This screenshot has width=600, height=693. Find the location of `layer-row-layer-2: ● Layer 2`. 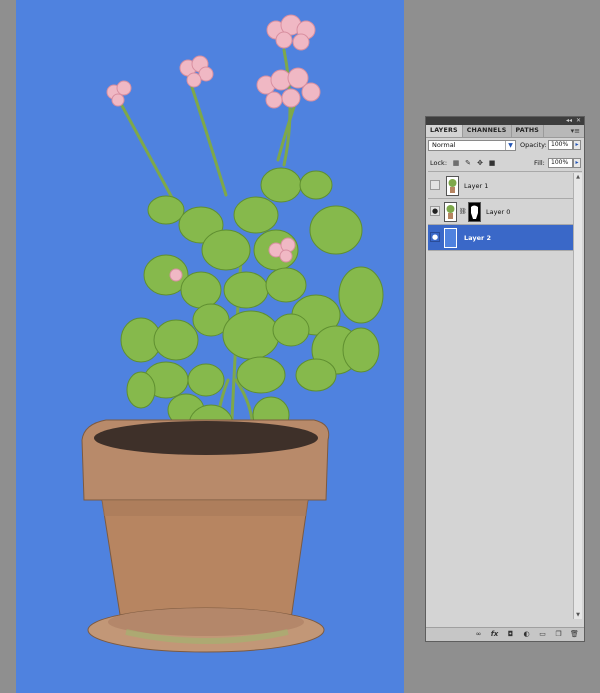

layer-row-layer-2: ● Layer 2 is located at coordinates (500, 238).